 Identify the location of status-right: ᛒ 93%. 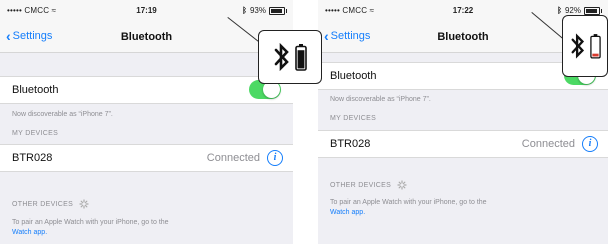
(264, 10).